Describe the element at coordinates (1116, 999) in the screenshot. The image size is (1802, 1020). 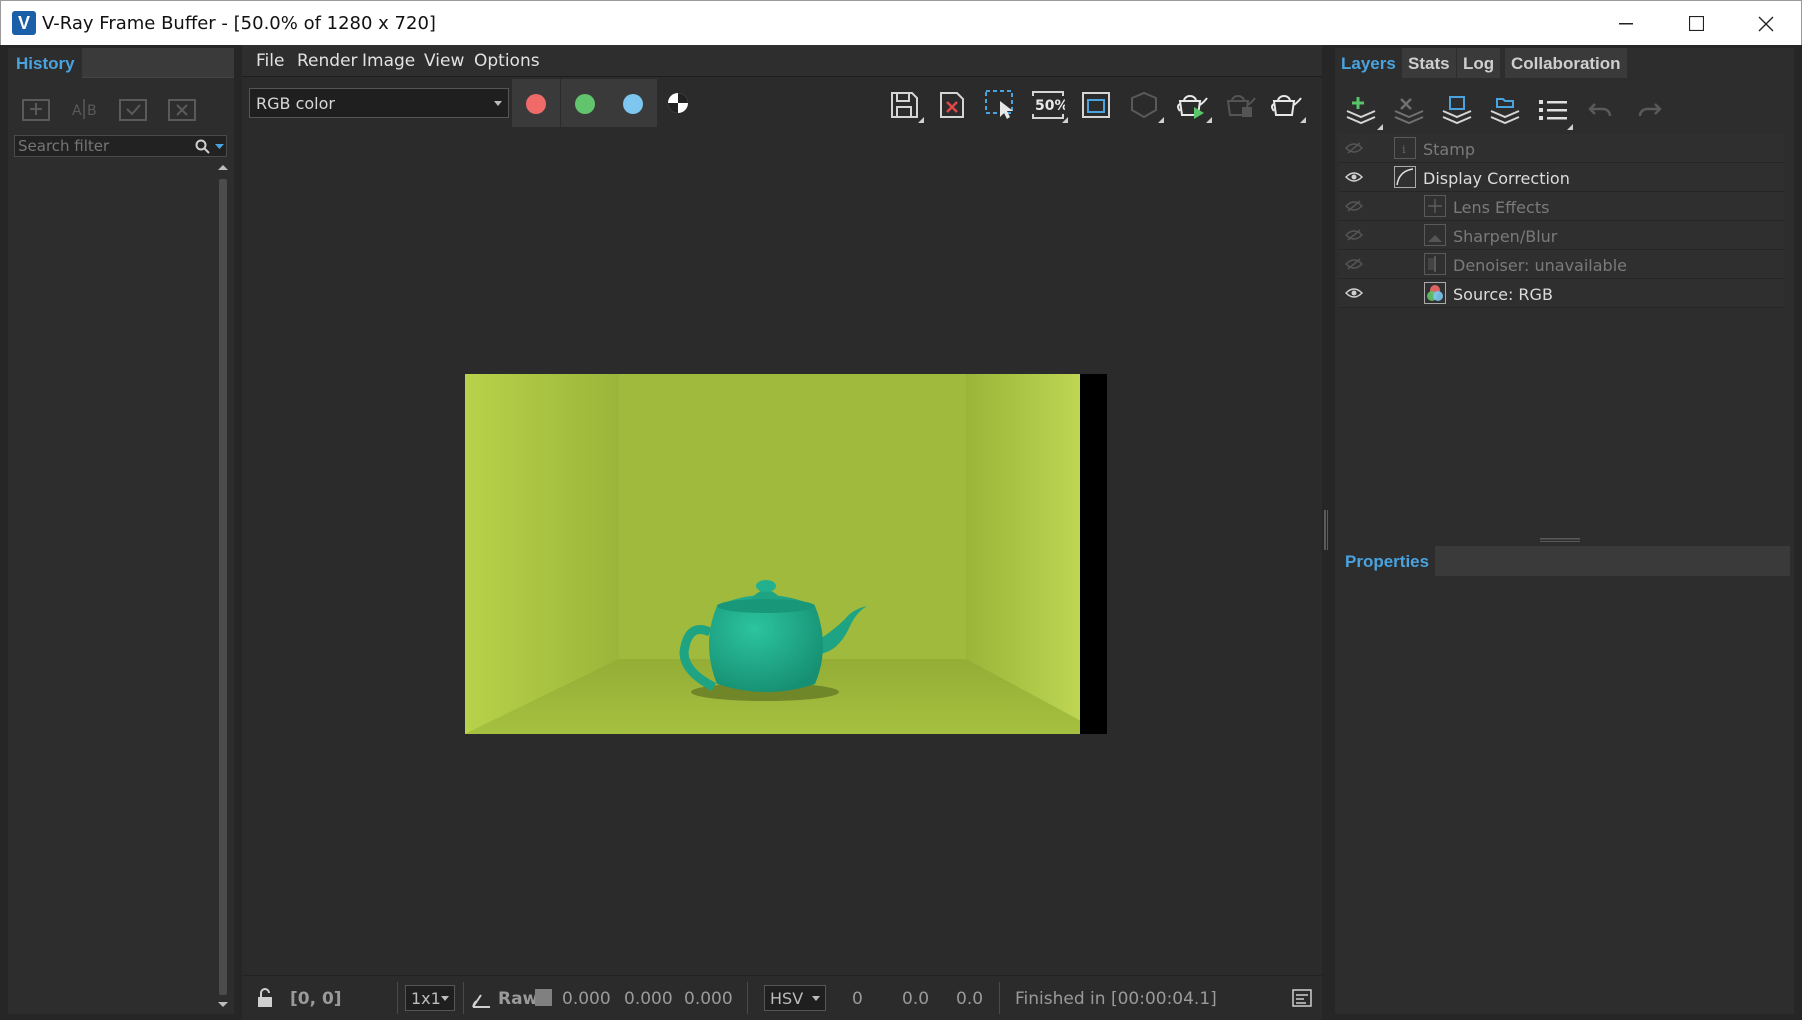
I see `render-status-message: Finished in [00:00:04.1]` at that location.